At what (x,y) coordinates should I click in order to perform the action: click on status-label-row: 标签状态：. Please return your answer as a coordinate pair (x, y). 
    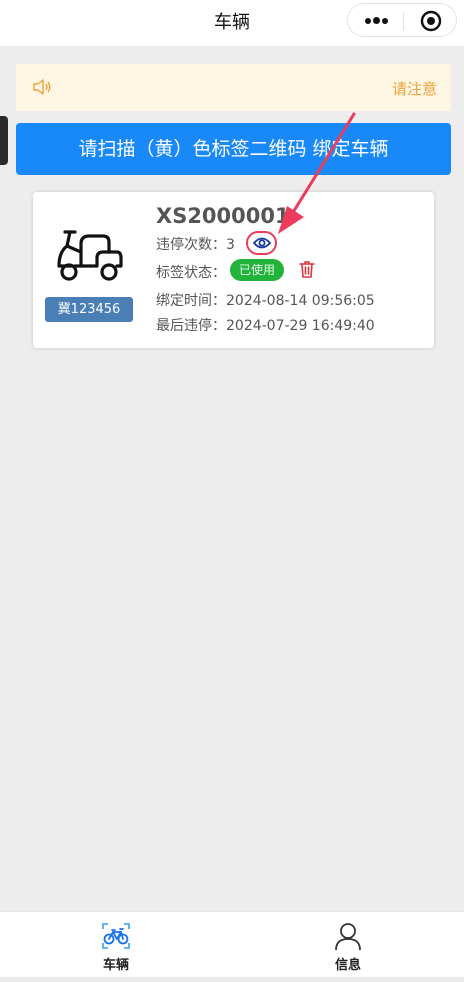
    Looking at the image, I should click on (191, 272).